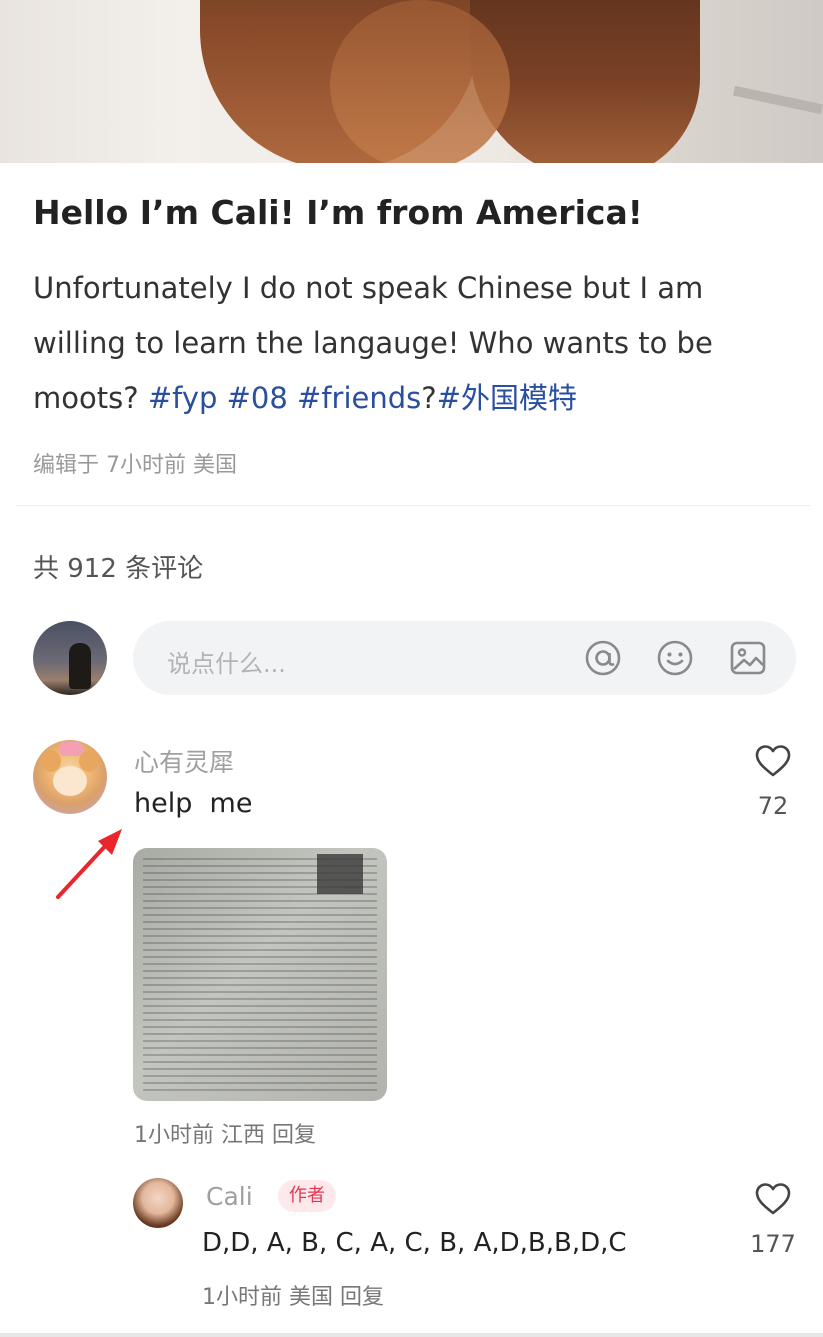  Describe the element at coordinates (411, 1335) in the screenshot. I see `bottom-divider` at that location.